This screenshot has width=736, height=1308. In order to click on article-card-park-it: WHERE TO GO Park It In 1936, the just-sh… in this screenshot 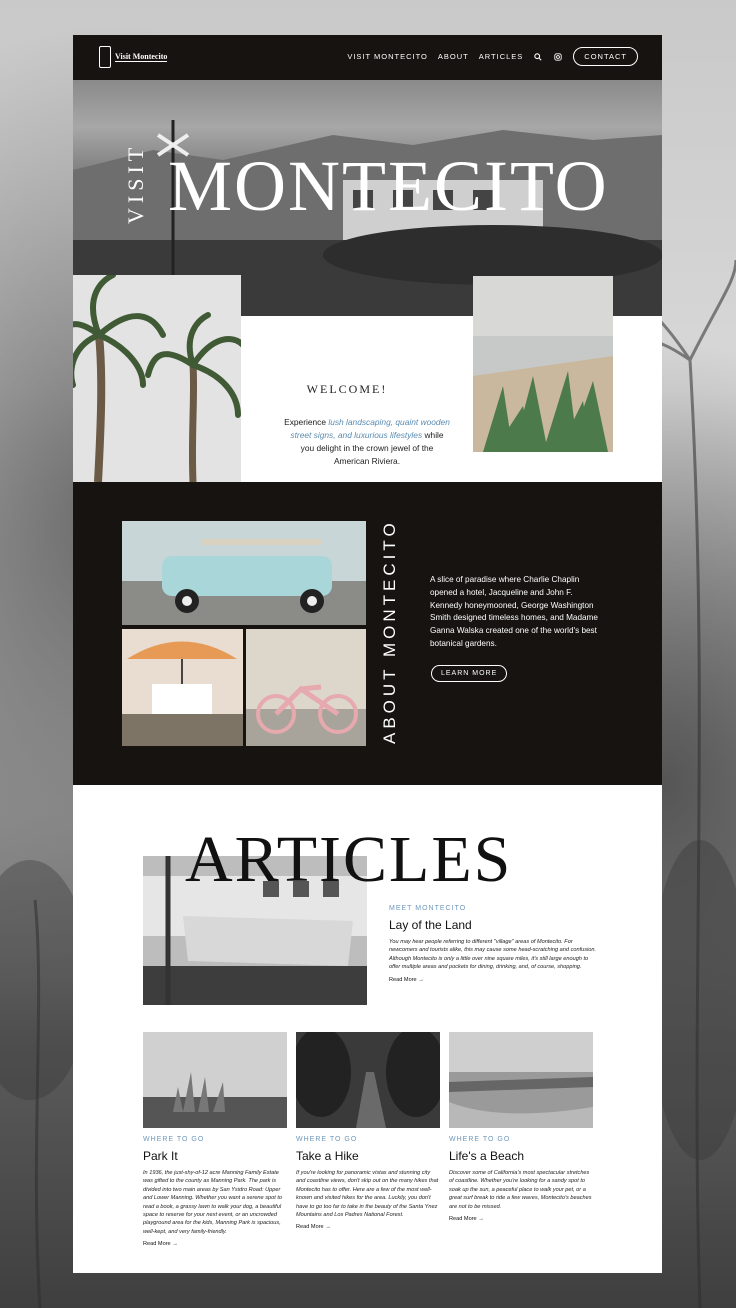, I will do `click(215, 1139)`.